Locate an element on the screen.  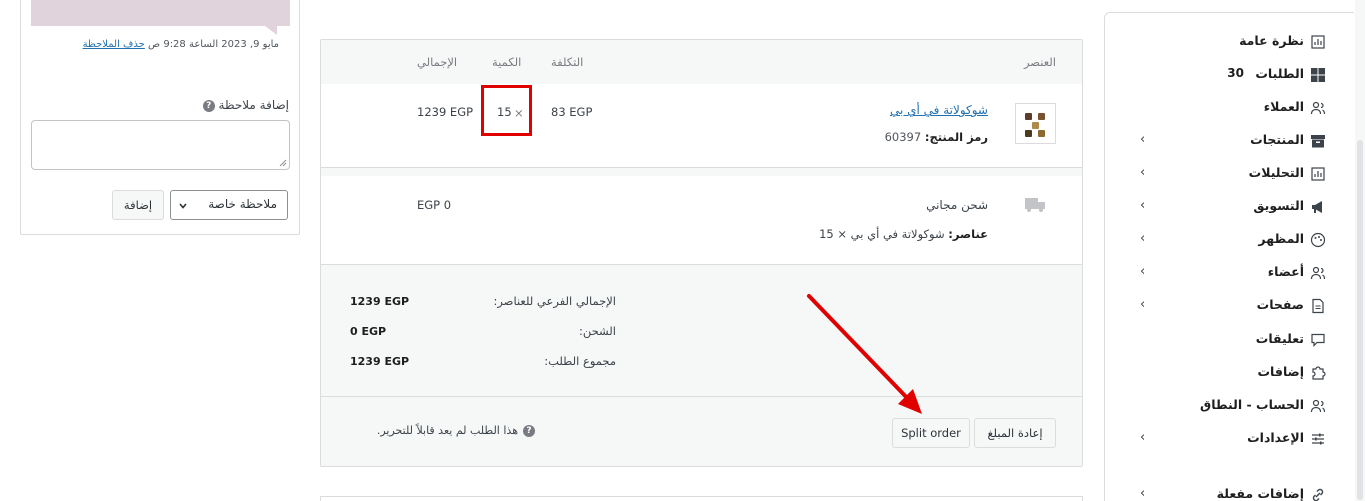
sidebar-item: صفحات ‹ is located at coordinates (1229, 307).